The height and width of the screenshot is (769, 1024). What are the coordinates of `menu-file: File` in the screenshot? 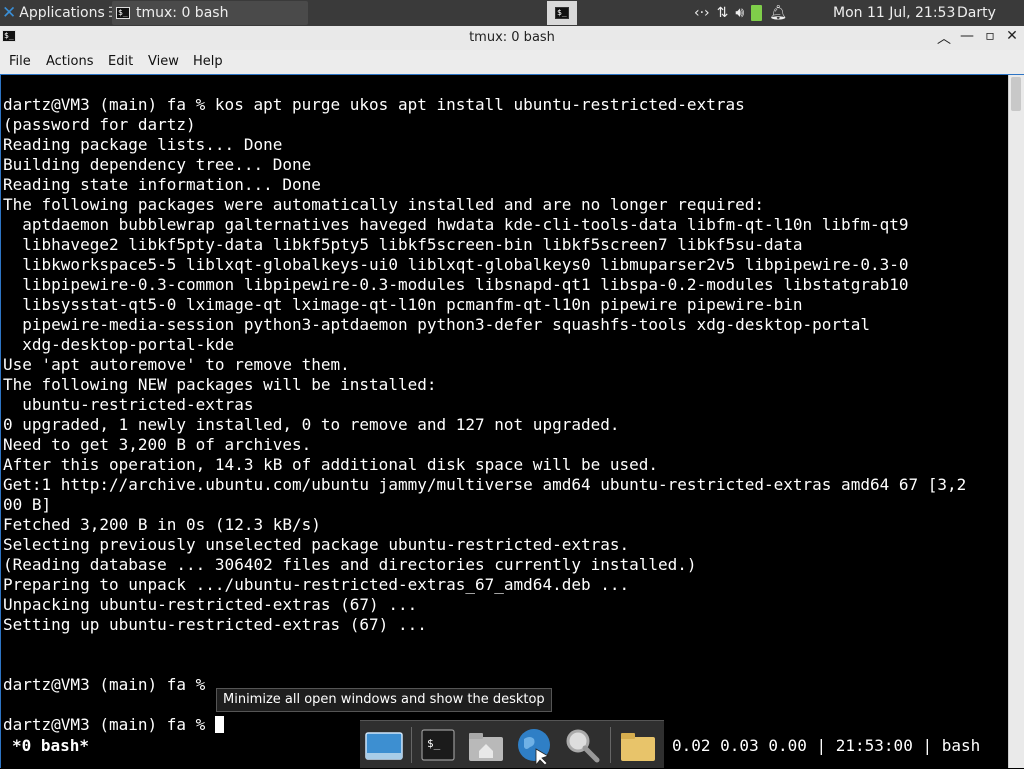 It's located at (20, 61).